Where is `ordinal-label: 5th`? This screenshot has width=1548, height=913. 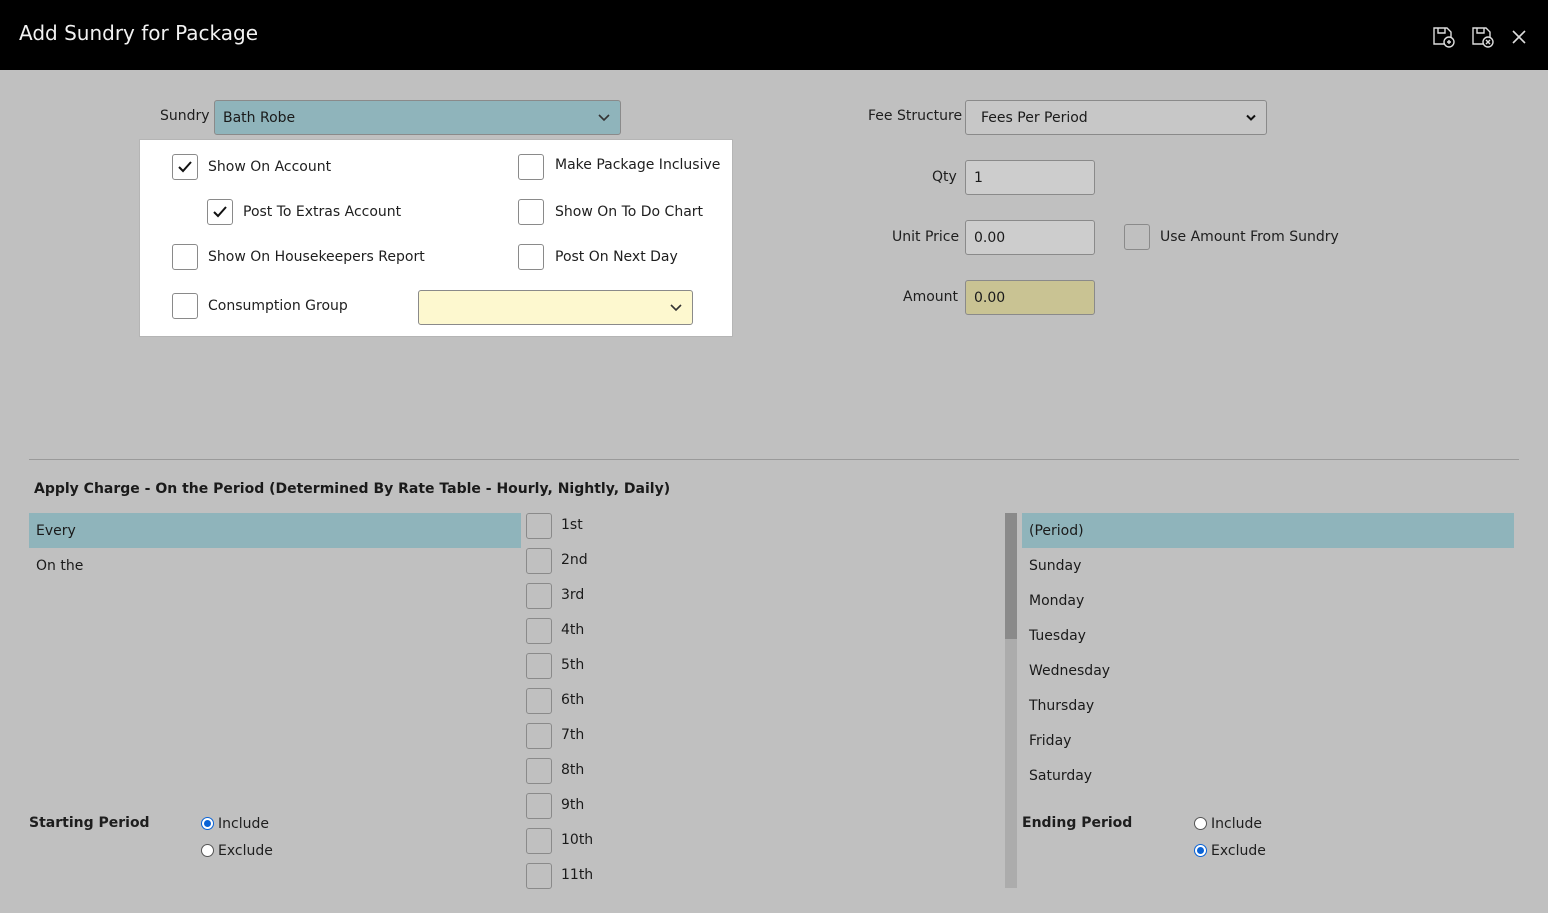
ordinal-label: 5th is located at coordinates (573, 665).